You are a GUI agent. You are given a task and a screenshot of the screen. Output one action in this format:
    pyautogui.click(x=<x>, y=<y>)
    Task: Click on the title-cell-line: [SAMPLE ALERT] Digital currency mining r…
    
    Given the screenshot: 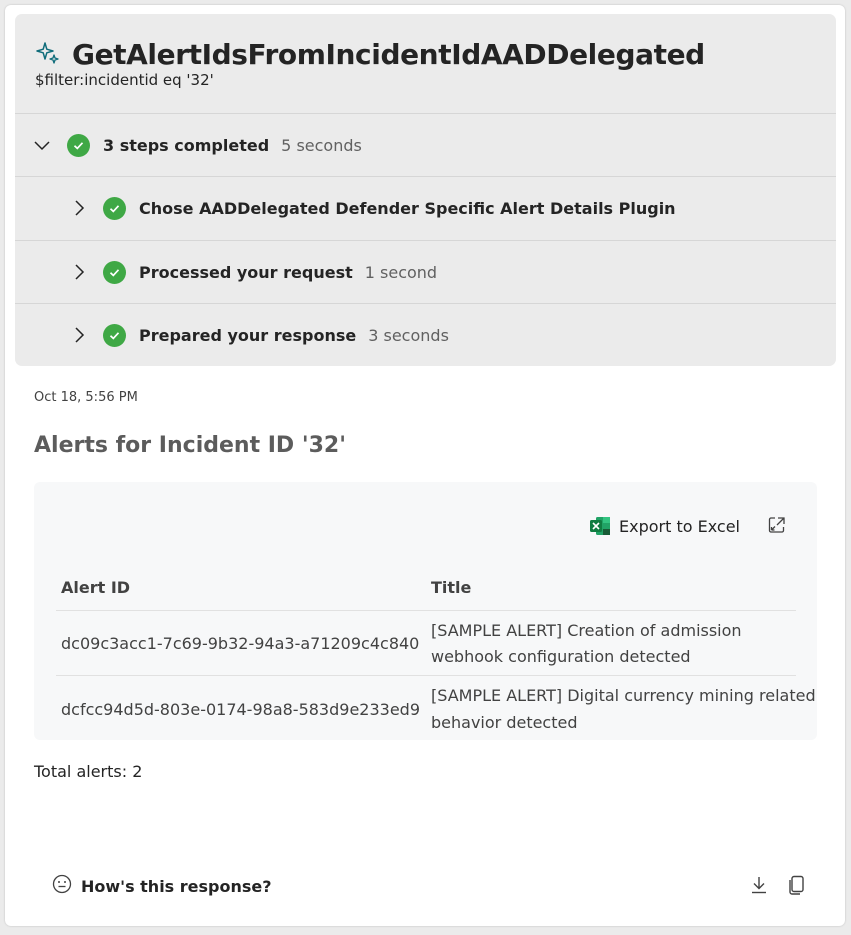 What is the action you would take?
    pyautogui.click(x=623, y=695)
    